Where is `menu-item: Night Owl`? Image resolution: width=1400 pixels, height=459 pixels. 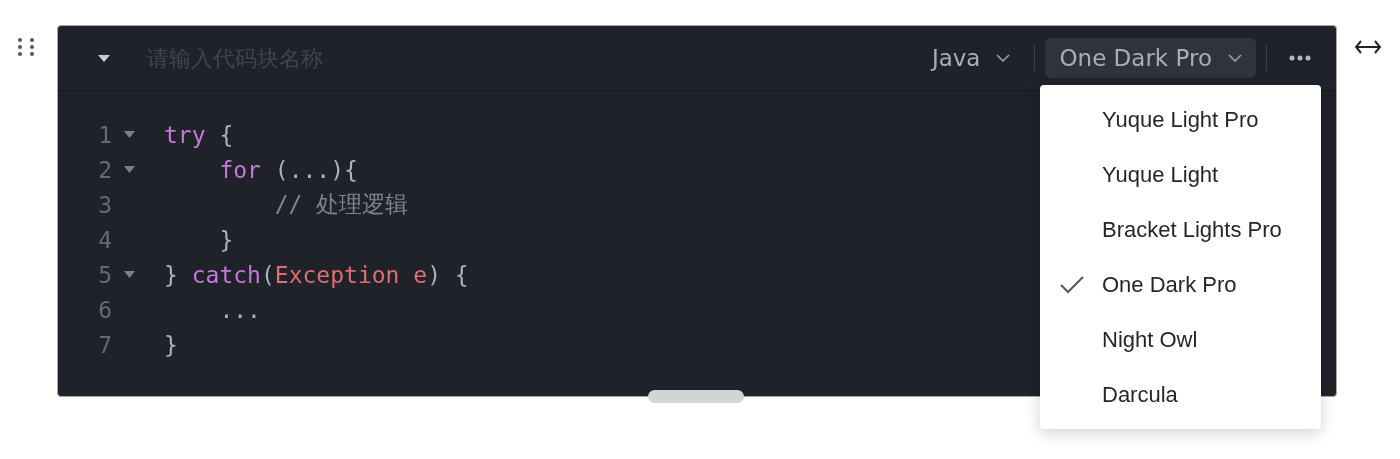 menu-item: Night Owl is located at coordinates (1180, 339).